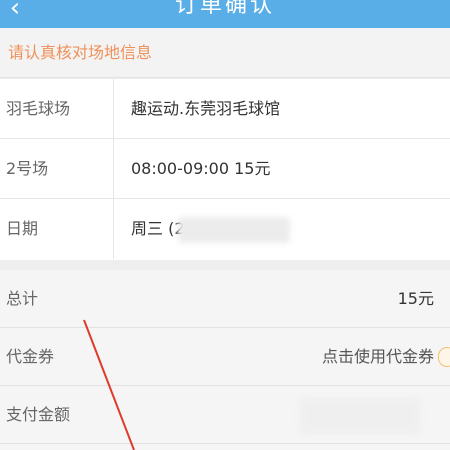  Describe the element at coordinates (415, 298) in the screenshot. I see `total-value: 15元` at that location.